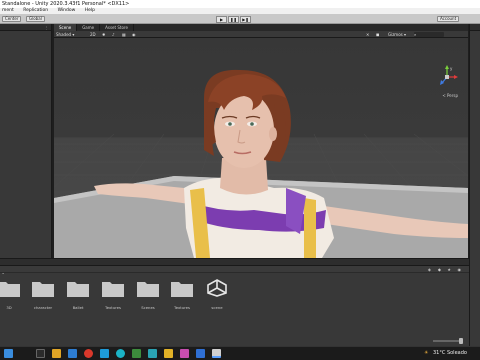 This screenshot has width=480, height=360. I want to click on tab-scene: Scene, so click(66, 27).